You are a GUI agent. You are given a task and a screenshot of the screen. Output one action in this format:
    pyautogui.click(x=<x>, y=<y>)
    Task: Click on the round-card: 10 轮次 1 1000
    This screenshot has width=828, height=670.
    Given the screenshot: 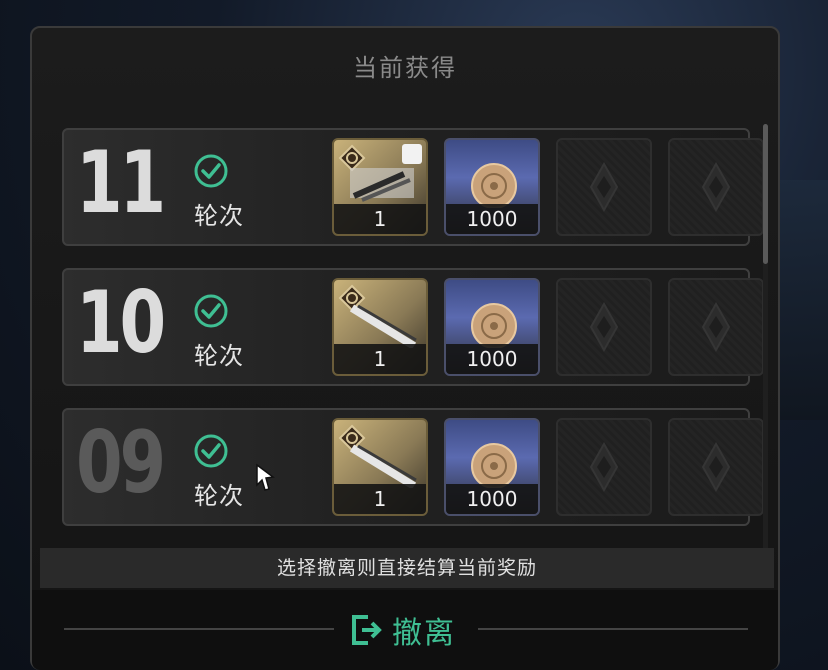 What is the action you would take?
    pyautogui.click(x=413, y=327)
    